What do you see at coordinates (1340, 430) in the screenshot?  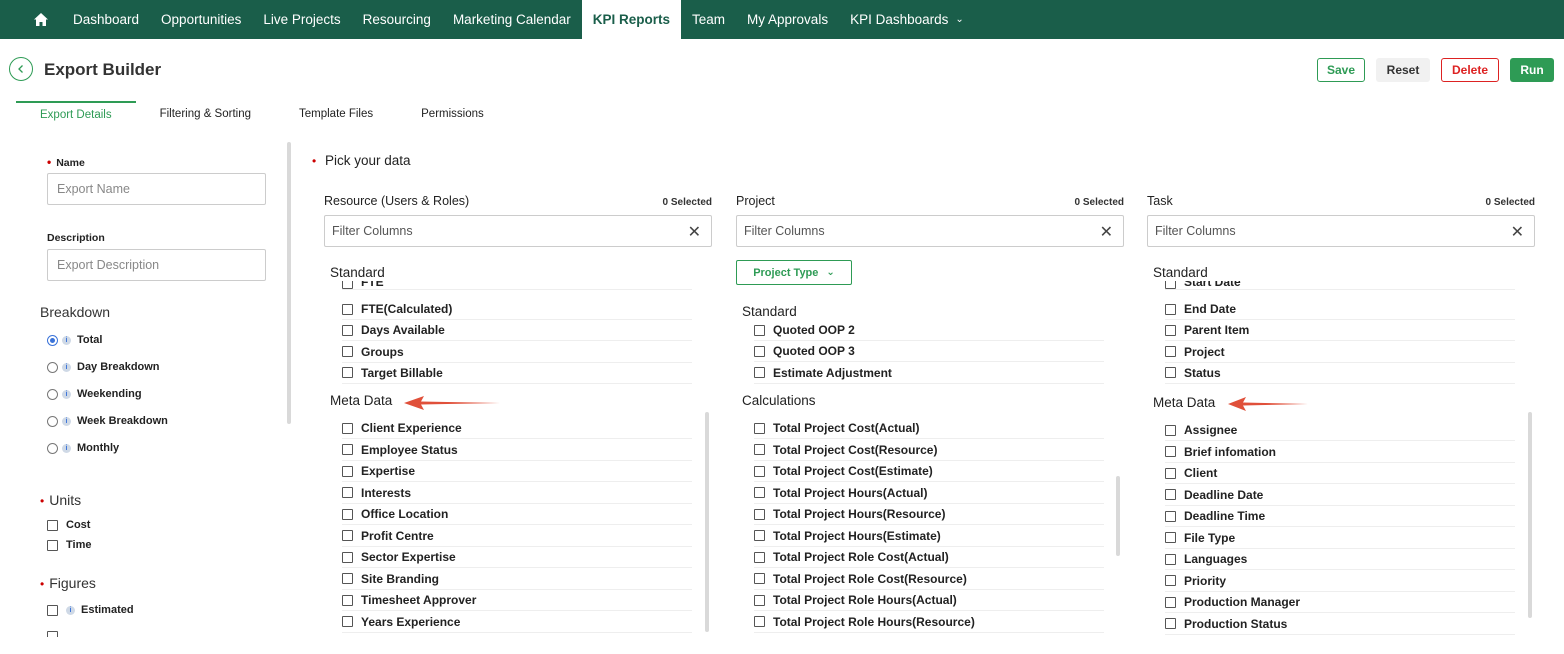 I see `column-option: Assignee` at bounding box center [1340, 430].